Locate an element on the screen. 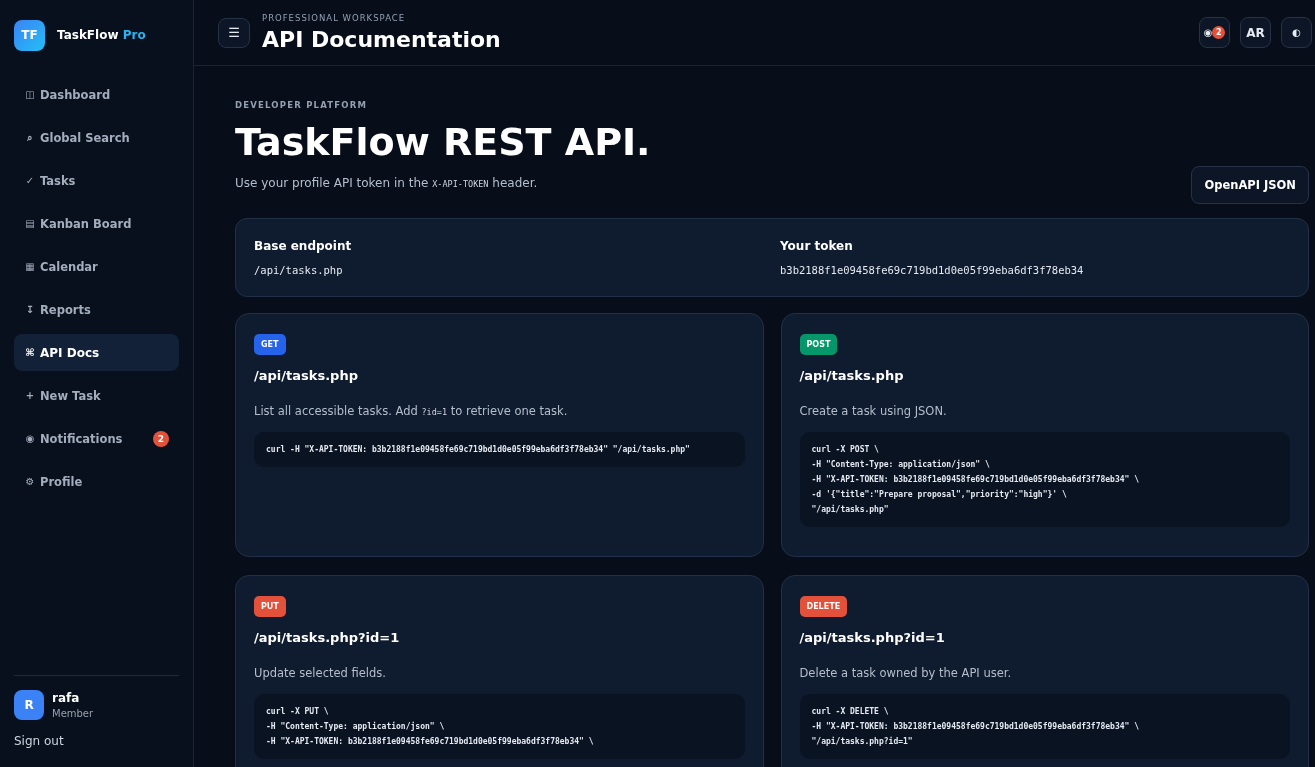  sign-out-link: Sign out is located at coordinates (39, 741).